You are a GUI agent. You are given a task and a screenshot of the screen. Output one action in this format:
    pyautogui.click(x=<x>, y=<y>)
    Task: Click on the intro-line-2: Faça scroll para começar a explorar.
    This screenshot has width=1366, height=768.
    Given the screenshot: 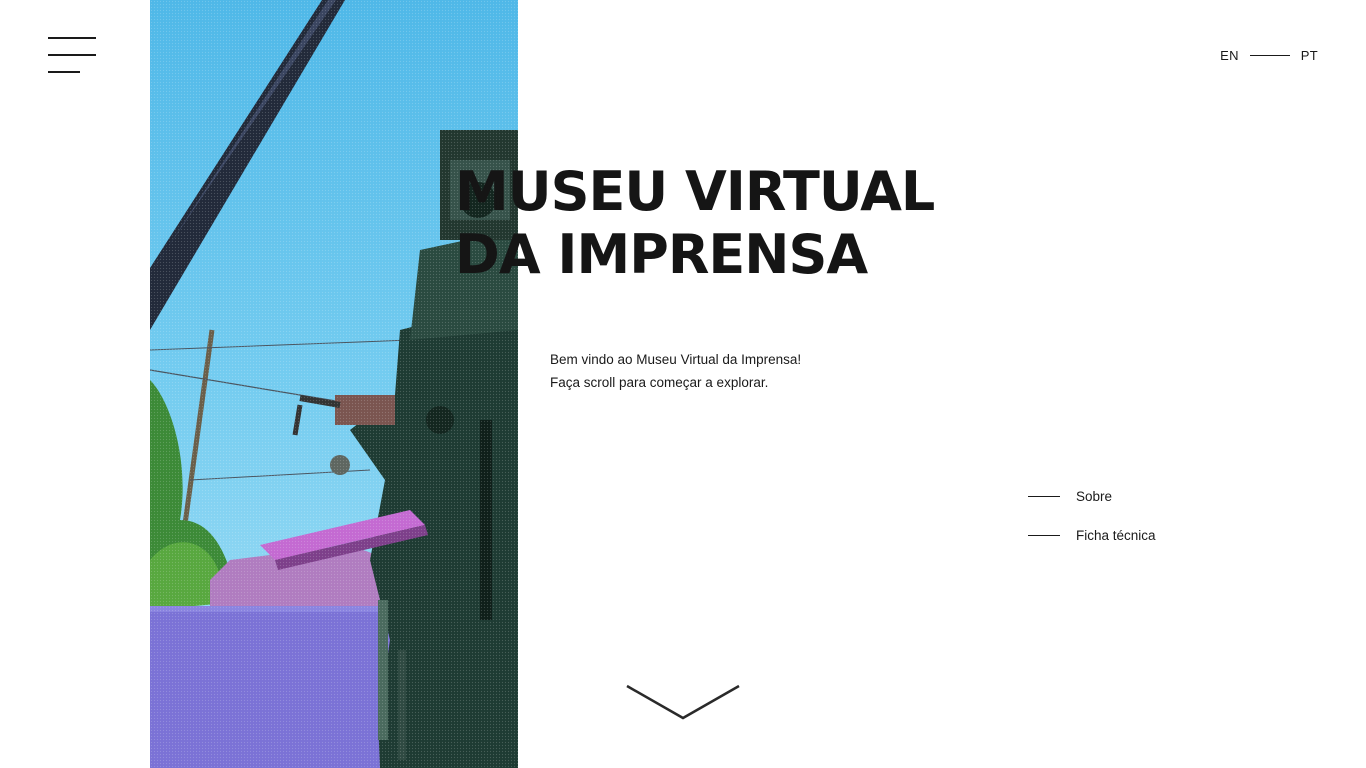 What is the action you would take?
    pyautogui.click(x=659, y=382)
    